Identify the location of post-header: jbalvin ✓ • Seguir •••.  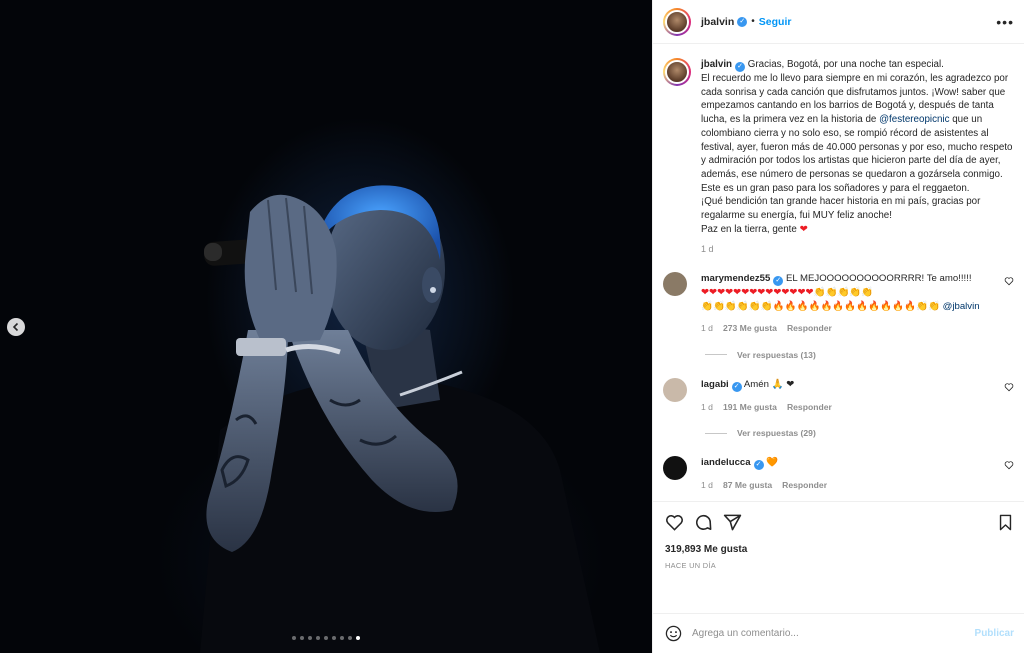
(838, 22).